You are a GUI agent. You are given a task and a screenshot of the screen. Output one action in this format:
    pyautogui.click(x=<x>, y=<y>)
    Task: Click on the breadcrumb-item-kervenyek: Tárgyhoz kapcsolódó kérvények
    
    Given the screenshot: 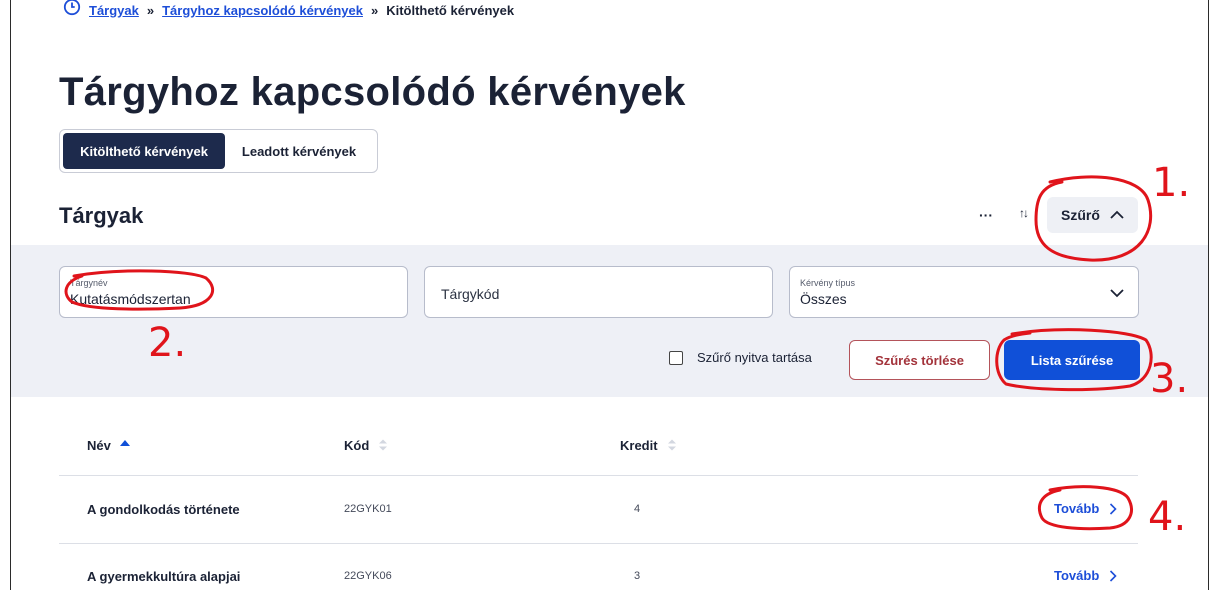 What is the action you would take?
    pyautogui.click(x=262, y=11)
    